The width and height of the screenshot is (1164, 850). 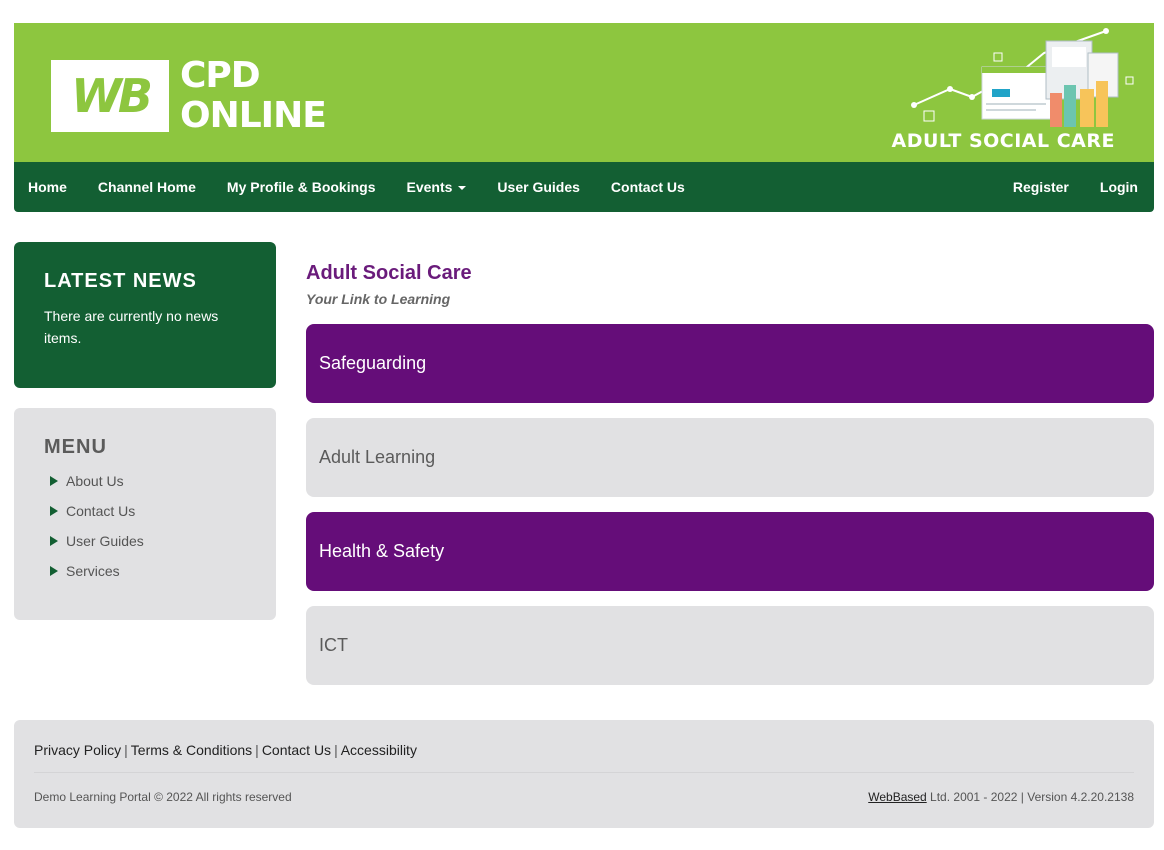 What do you see at coordinates (131, 327) in the screenshot?
I see `latest-news-body: There are currently no news items.` at bounding box center [131, 327].